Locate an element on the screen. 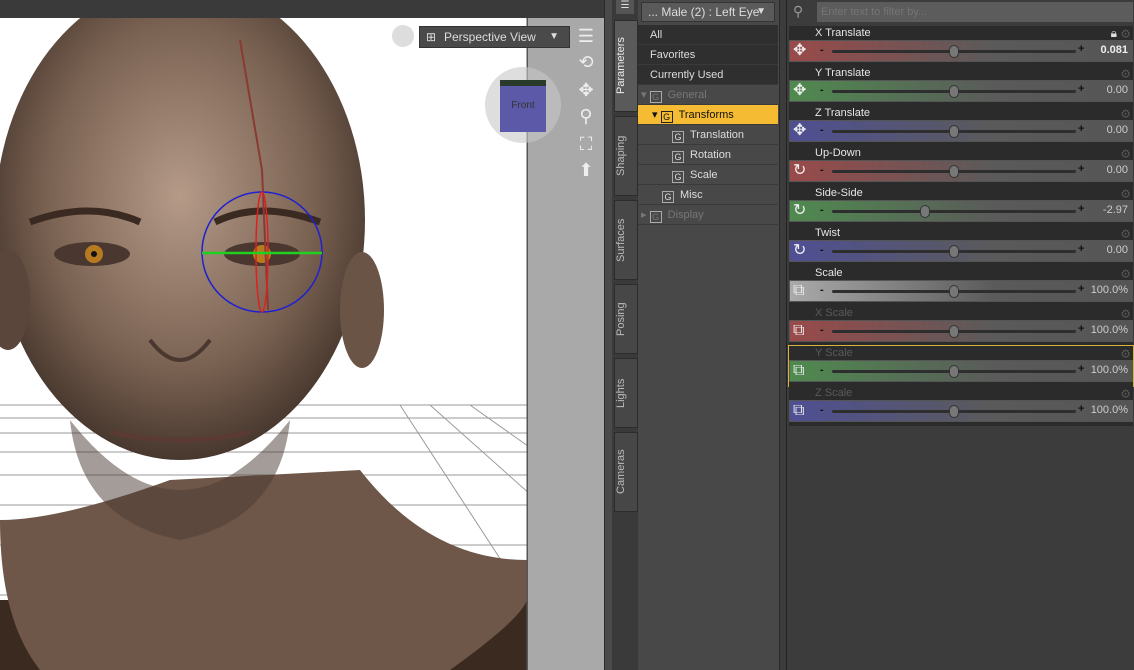 The image size is (1134, 670). lock-icon: 🔒︎ is located at coordinates (1114, 33).